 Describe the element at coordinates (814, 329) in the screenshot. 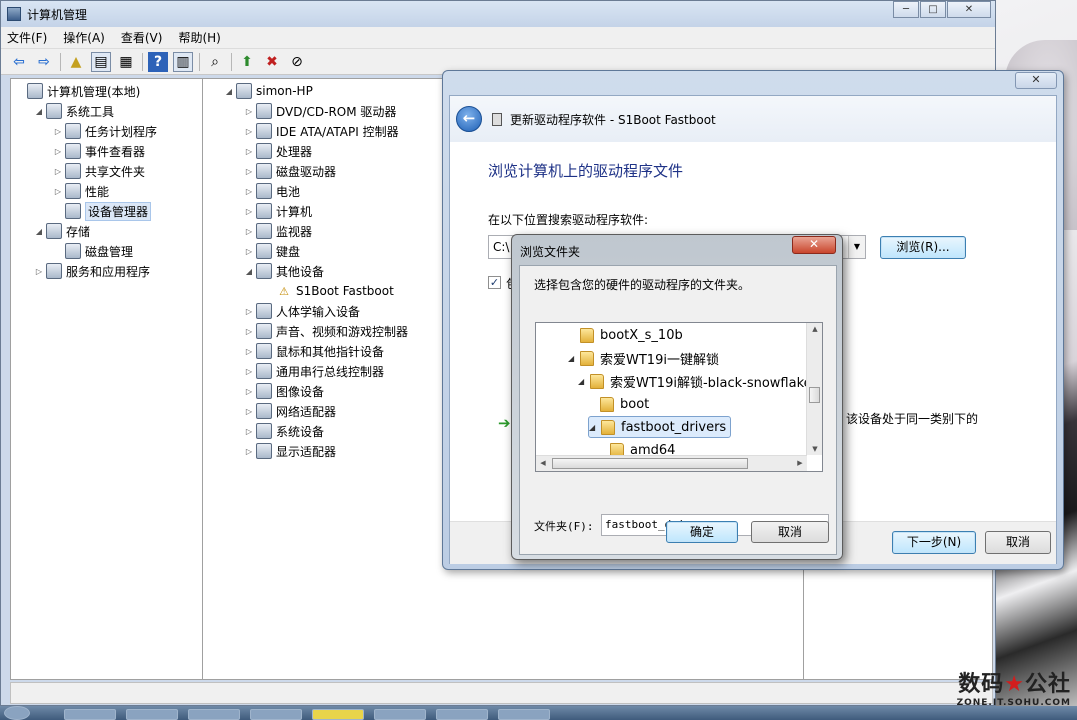

I see `scroll-up-icon: ▲` at that location.